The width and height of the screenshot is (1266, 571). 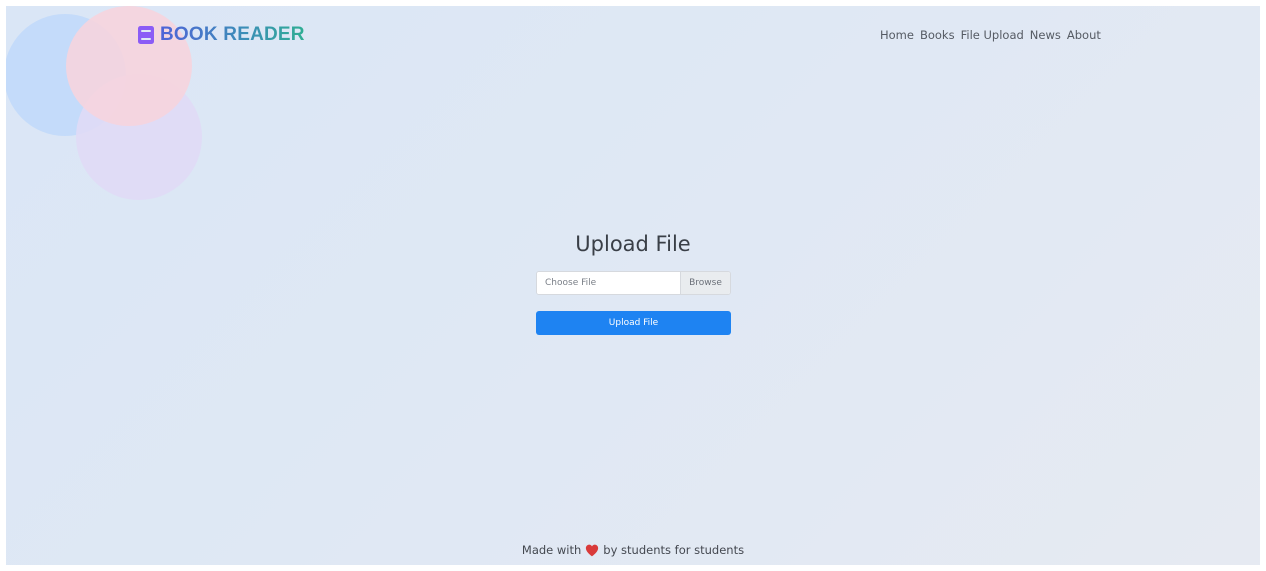 I want to click on brand-logo: BOOK READER, so click(x=221, y=35).